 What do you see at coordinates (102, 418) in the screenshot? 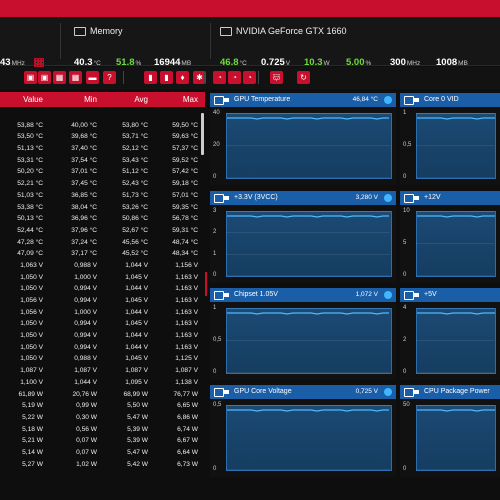
I see `table-row: 5,22 W 0,30 W 5,47 W 6,86 W` at bounding box center [102, 418].